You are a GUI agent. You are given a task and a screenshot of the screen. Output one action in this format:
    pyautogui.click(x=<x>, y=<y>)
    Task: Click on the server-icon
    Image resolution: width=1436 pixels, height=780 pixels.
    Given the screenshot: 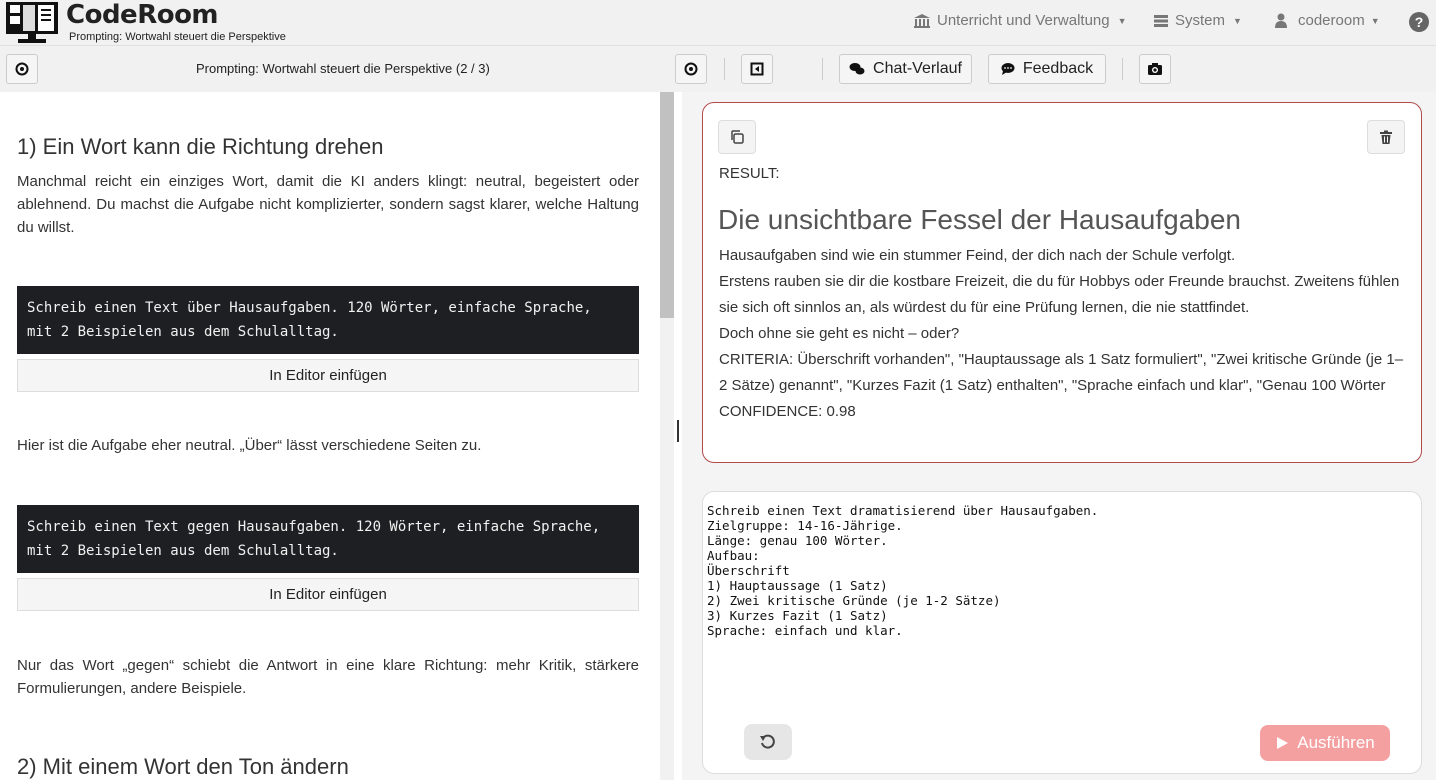 What is the action you would take?
    pyautogui.click(x=1161, y=20)
    